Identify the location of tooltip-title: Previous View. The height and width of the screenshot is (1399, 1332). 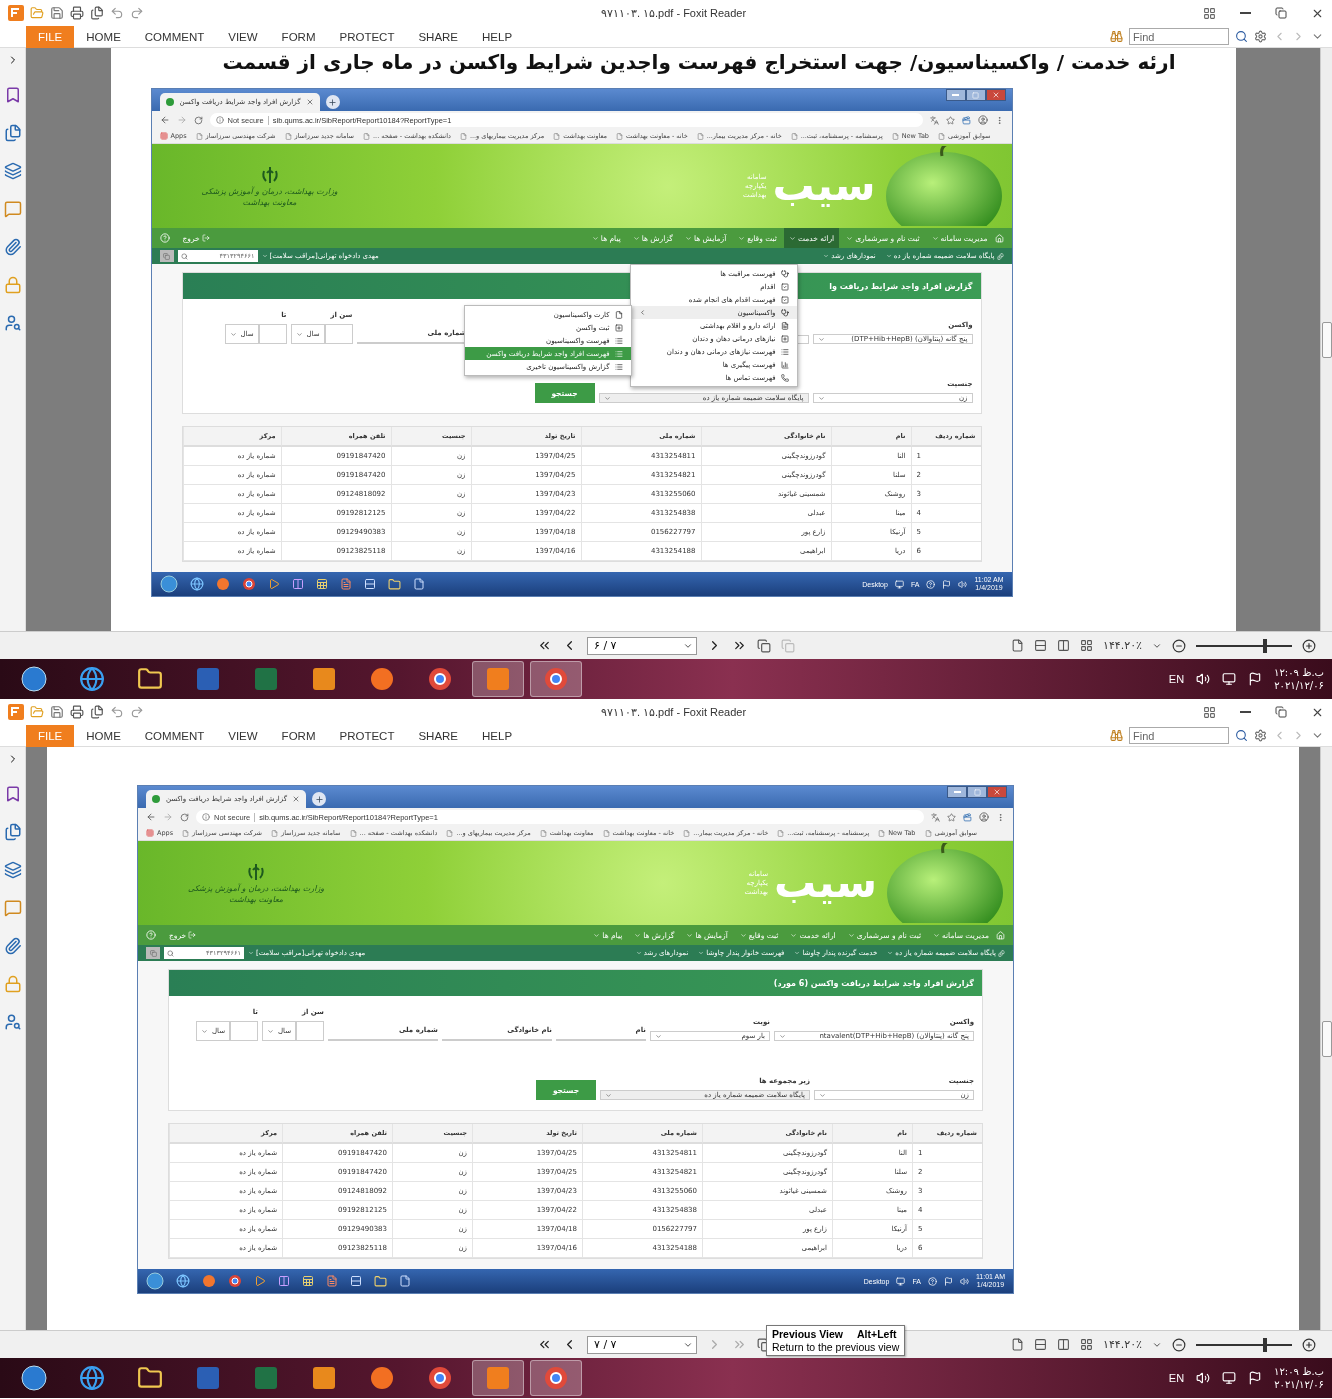
(807, 1334).